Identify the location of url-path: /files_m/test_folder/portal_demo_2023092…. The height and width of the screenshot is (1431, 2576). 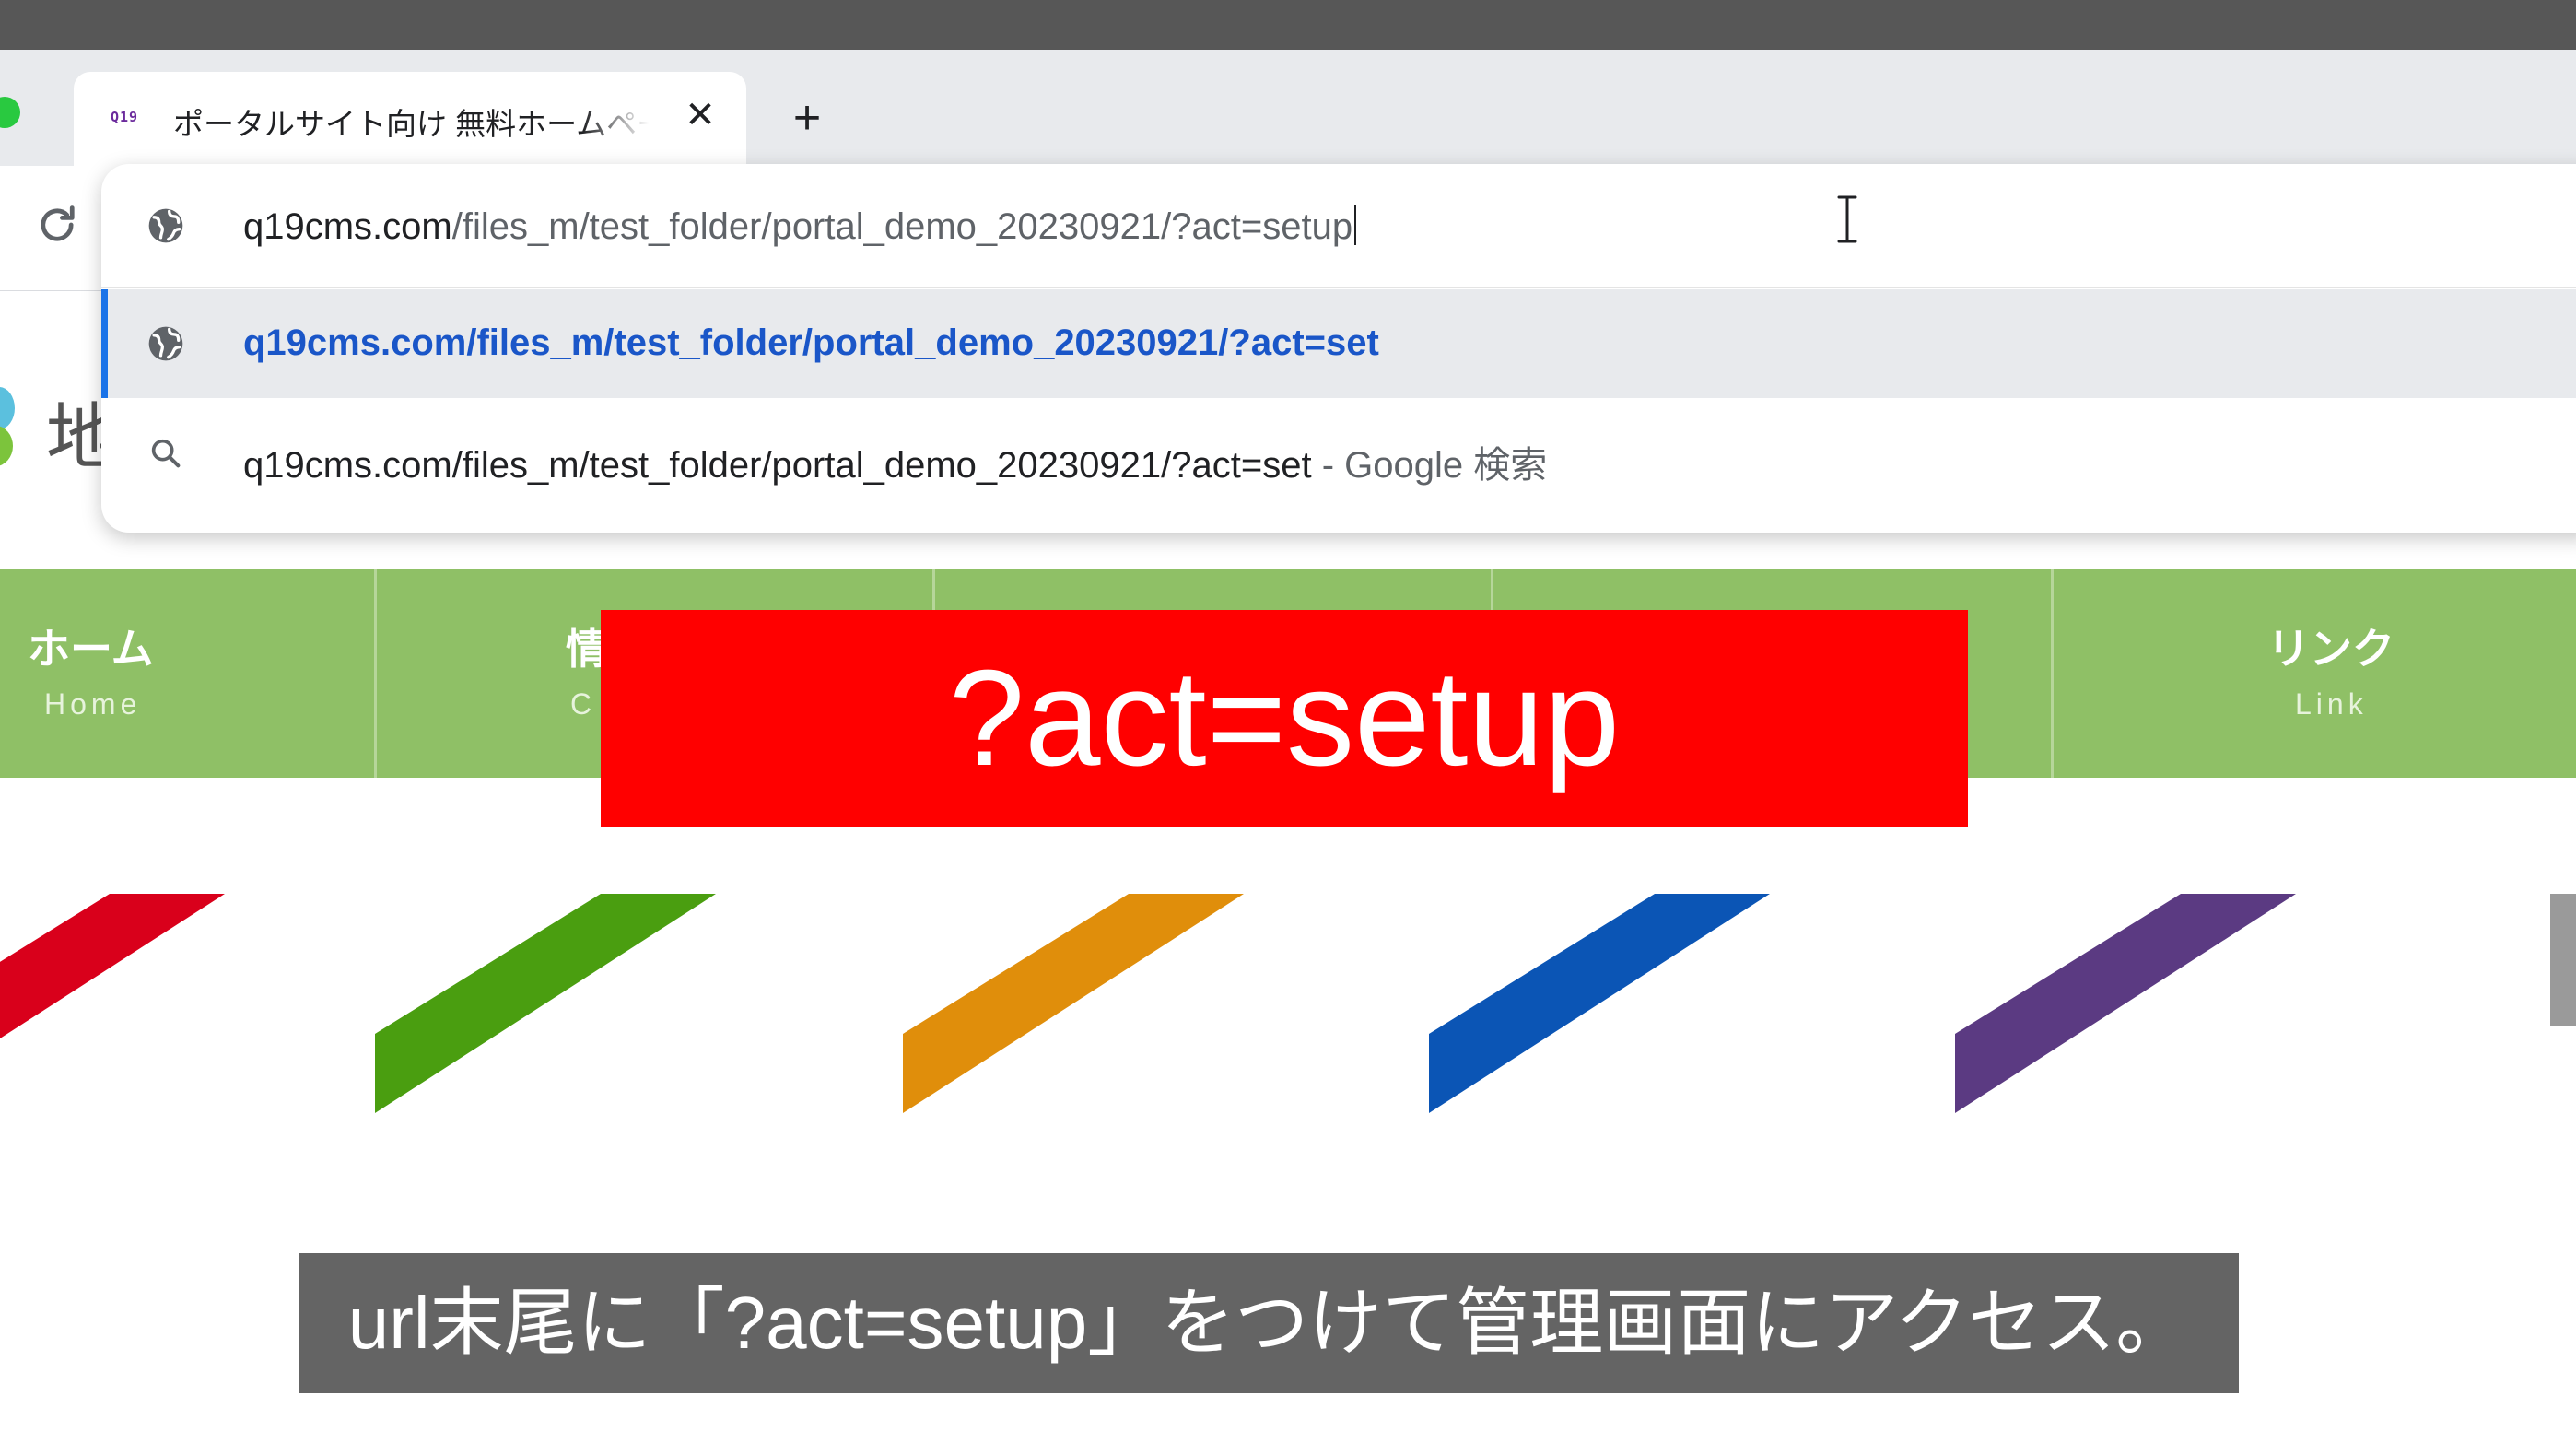
(902, 226).